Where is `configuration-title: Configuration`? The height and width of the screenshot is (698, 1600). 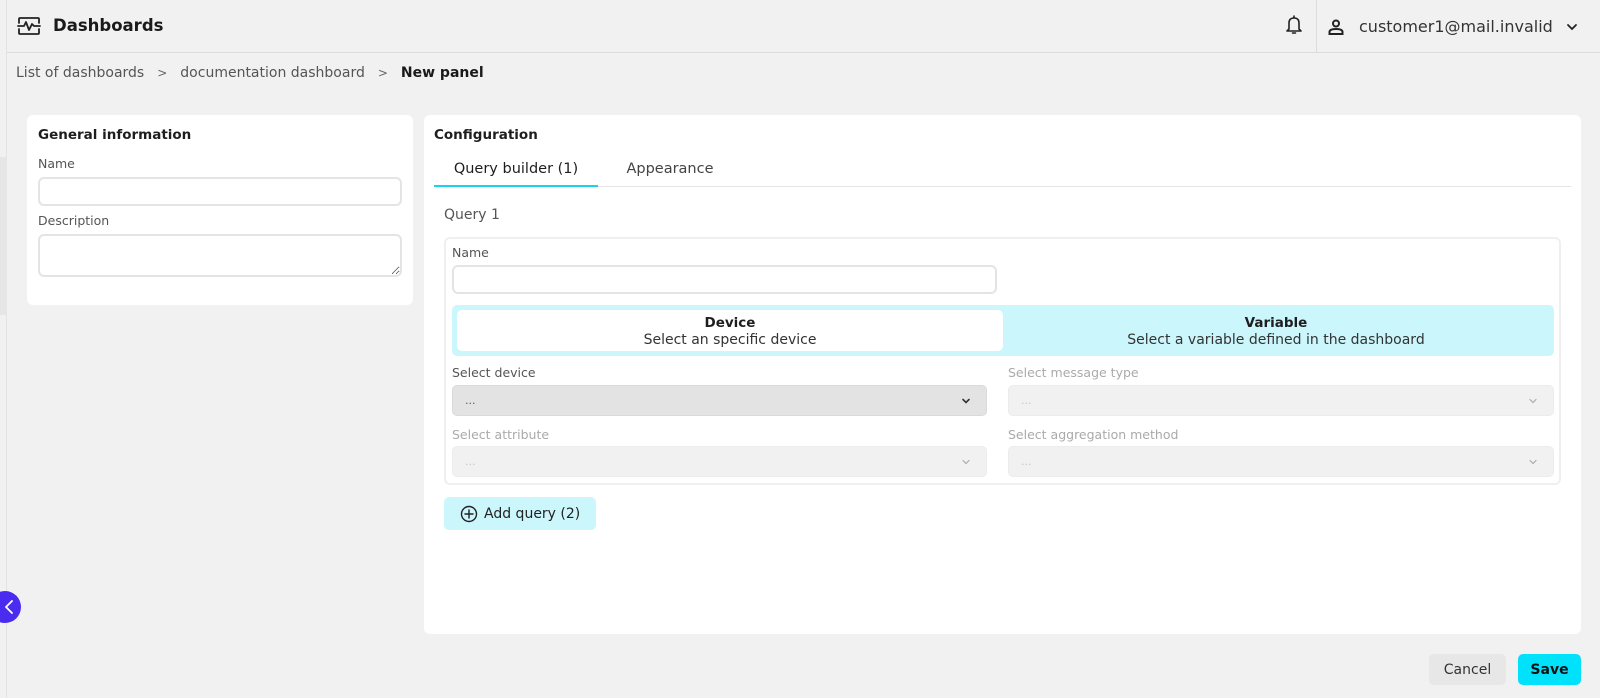 configuration-title: Configuration is located at coordinates (486, 135).